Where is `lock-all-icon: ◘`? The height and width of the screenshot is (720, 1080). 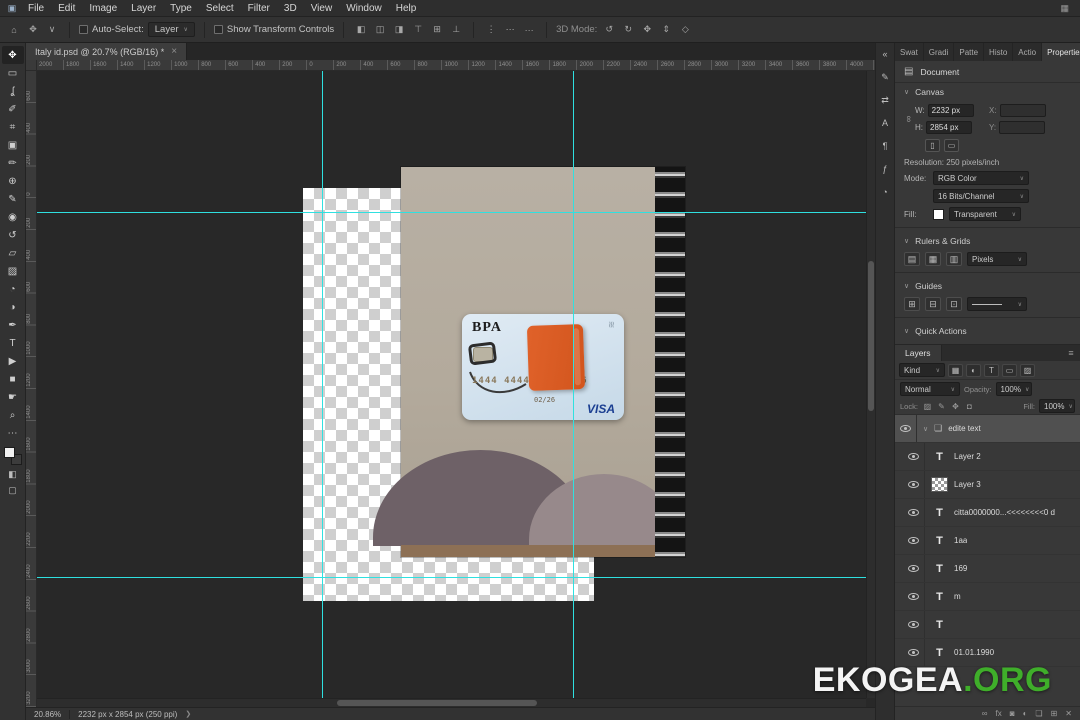
lock-all-icon: ◘ is located at coordinates (969, 406).